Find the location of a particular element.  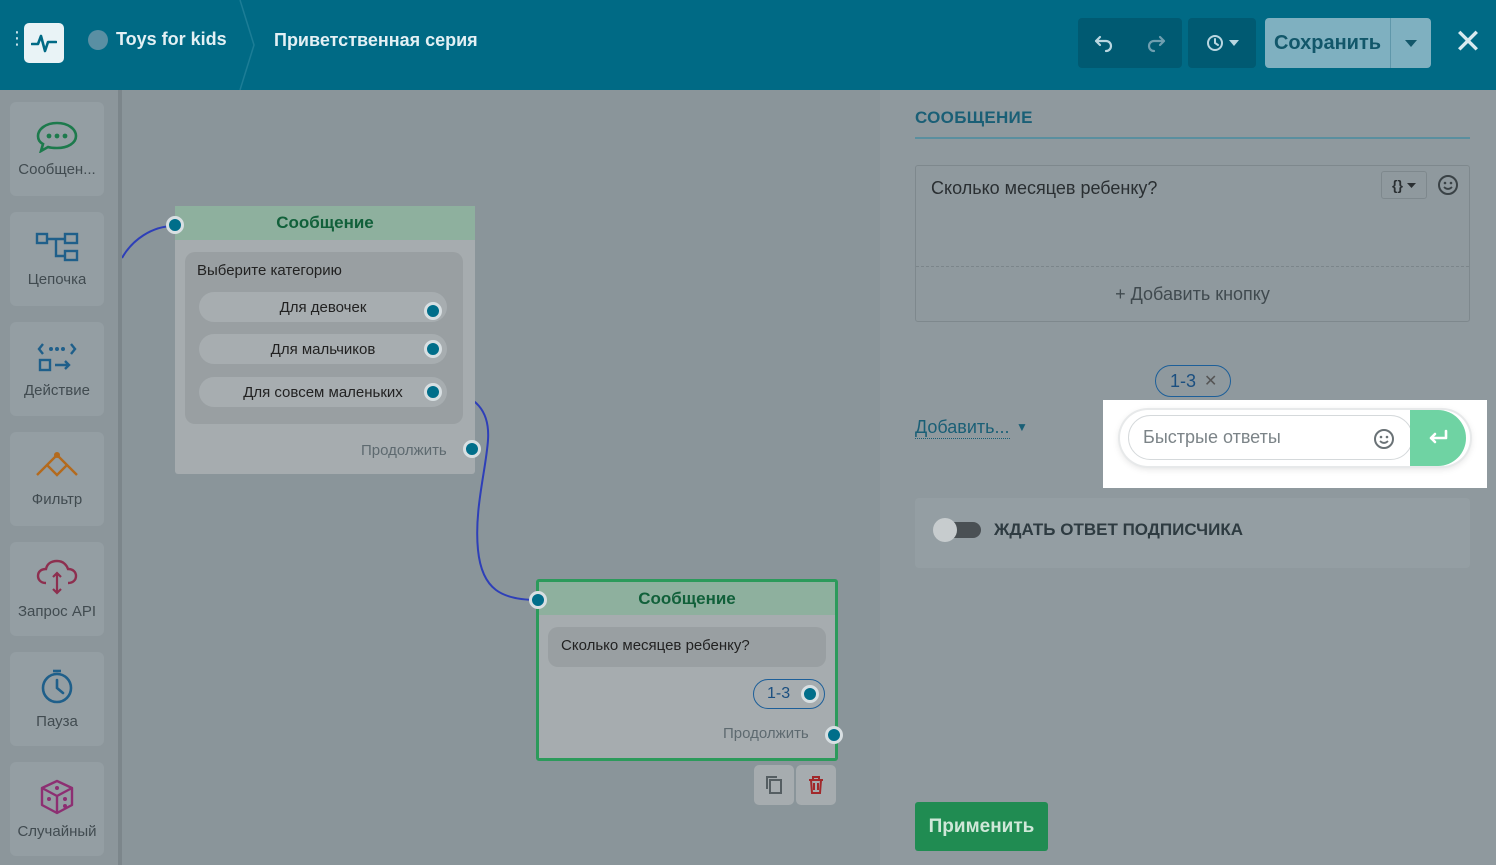

chain-icon is located at coordinates (57, 246).